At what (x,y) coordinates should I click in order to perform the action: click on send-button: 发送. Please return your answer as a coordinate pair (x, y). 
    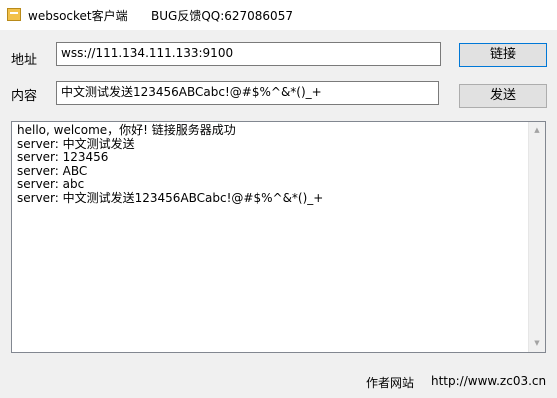
    Looking at the image, I should click on (503, 96).